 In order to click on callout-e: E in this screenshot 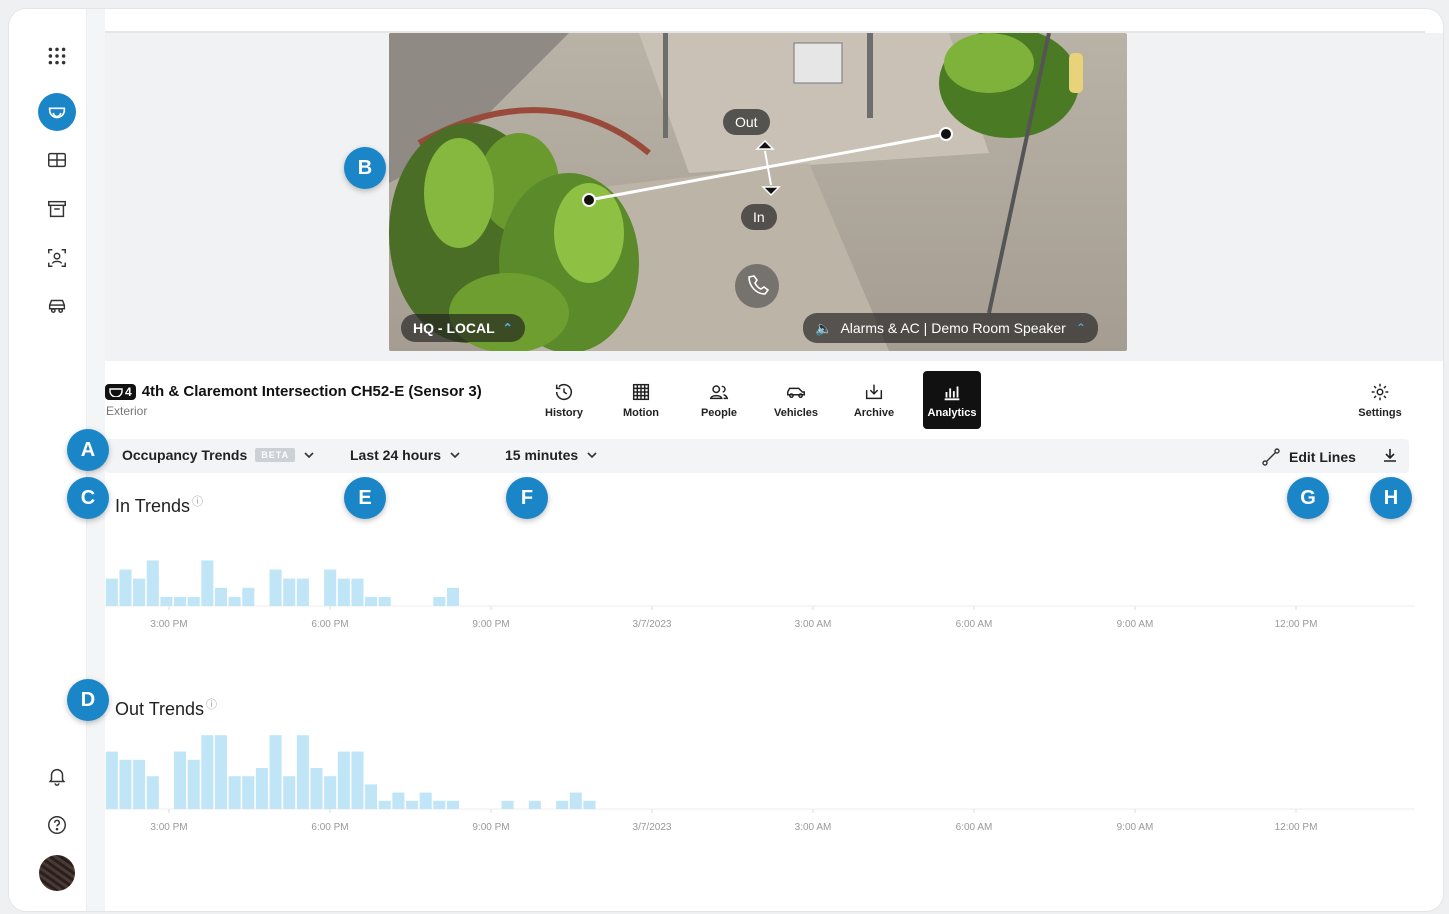, I will do `click(365, 498)`.